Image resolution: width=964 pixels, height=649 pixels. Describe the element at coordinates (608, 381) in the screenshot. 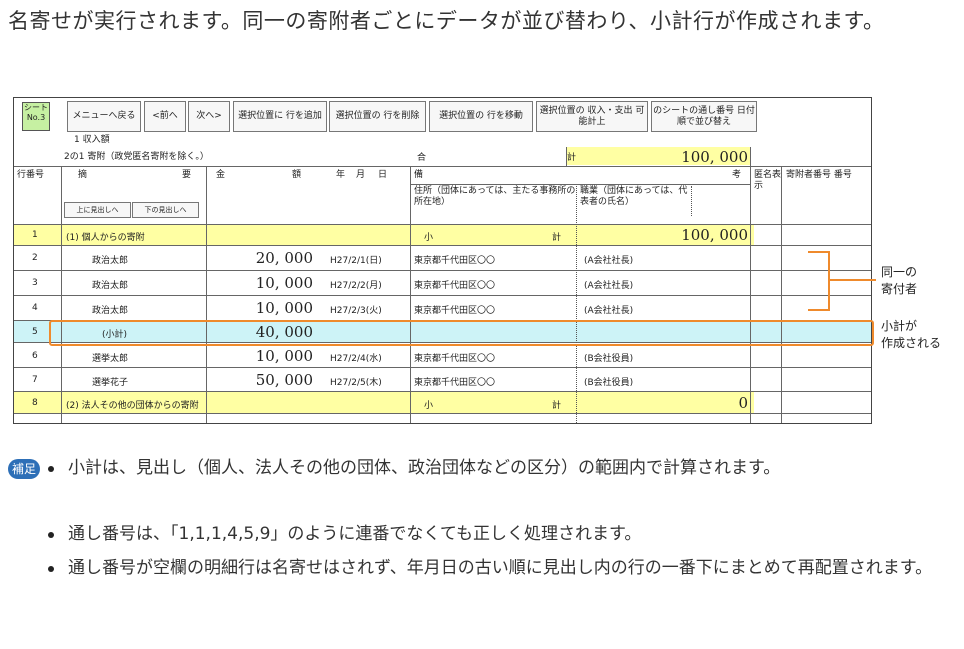

I see `row-occupation-7: (B会社役員)` at that location.